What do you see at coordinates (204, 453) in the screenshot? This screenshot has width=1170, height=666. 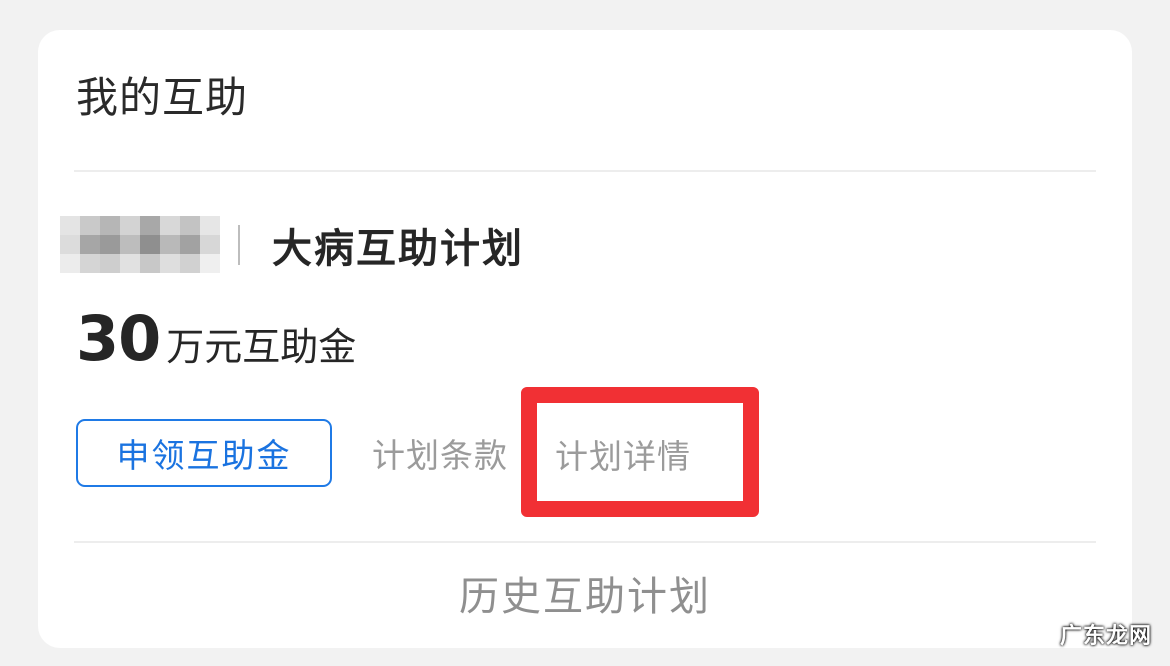 I see `claim-button: 申领互助金` at bounding box center [204, 453].